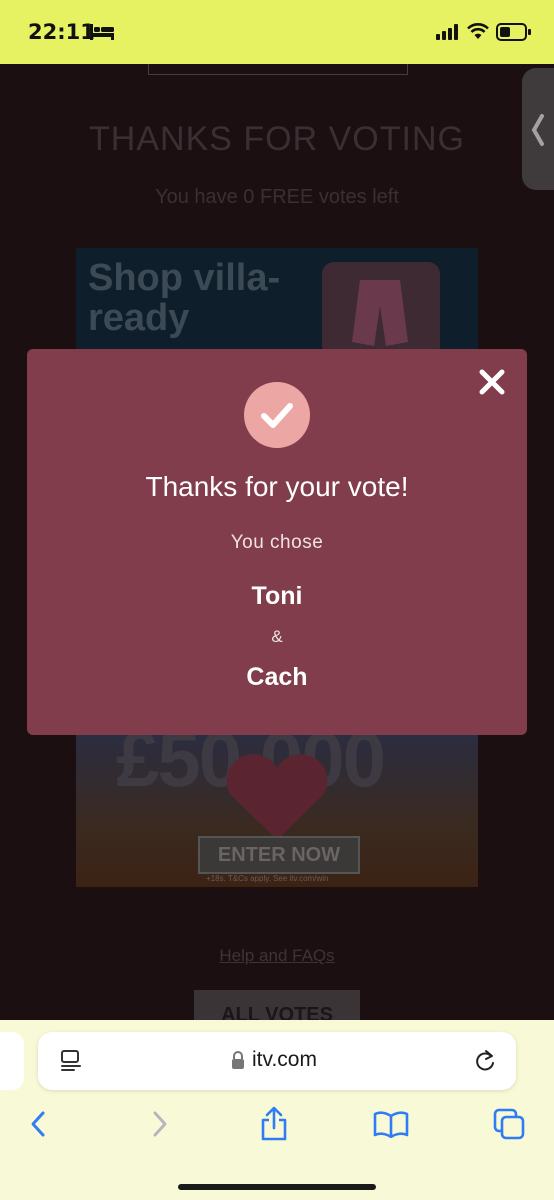 The height and width of the screenshot is (1200, 554). I want to click on ad-terms: +18s. T&Cs apply. See itv.com/win, so click(267, 878).